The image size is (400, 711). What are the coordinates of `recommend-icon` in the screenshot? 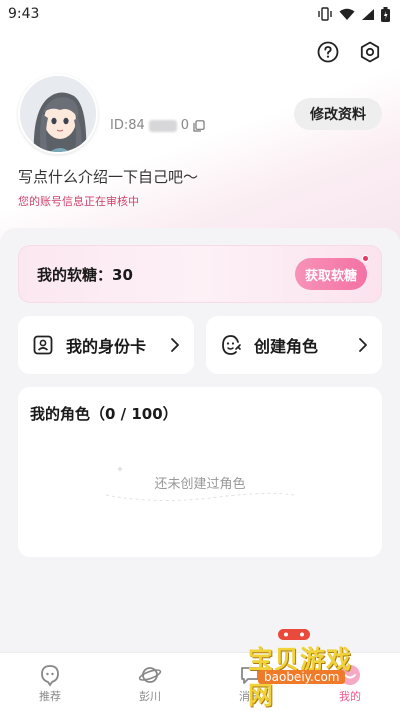 It's located at (50, 675).